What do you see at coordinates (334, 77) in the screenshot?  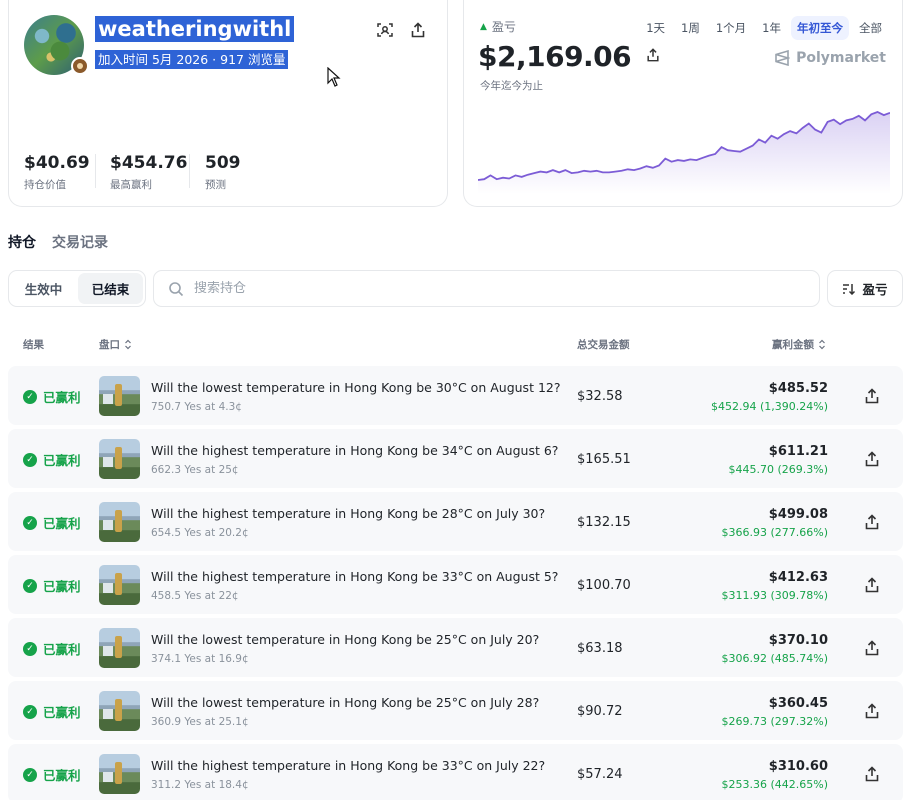 I see `mouse-cursor-icon` at bounding box center [334, 77].